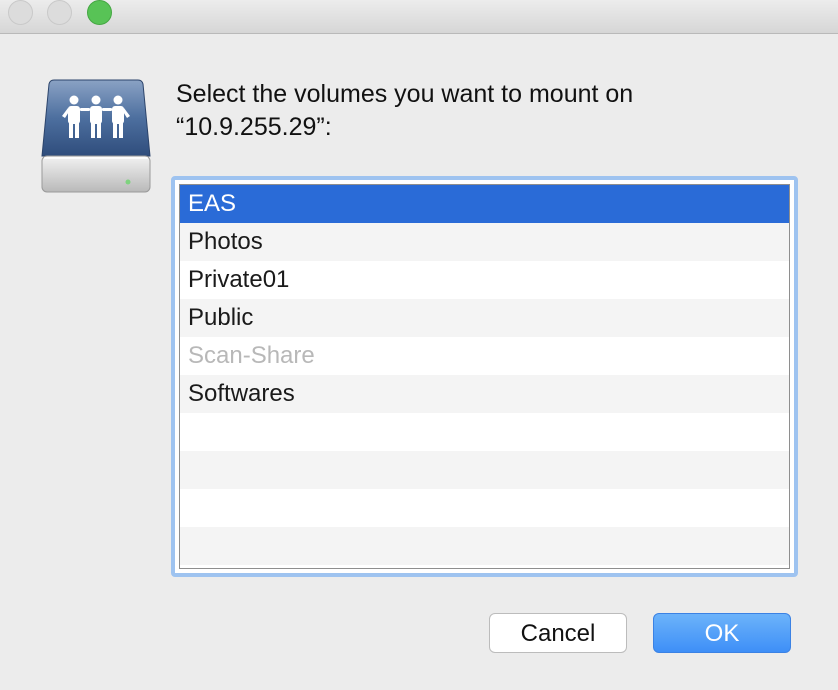 Image resolution: width=838 pixels, height=690 pixels. I want to click on network-server-drive-icon, so click(96, 137).